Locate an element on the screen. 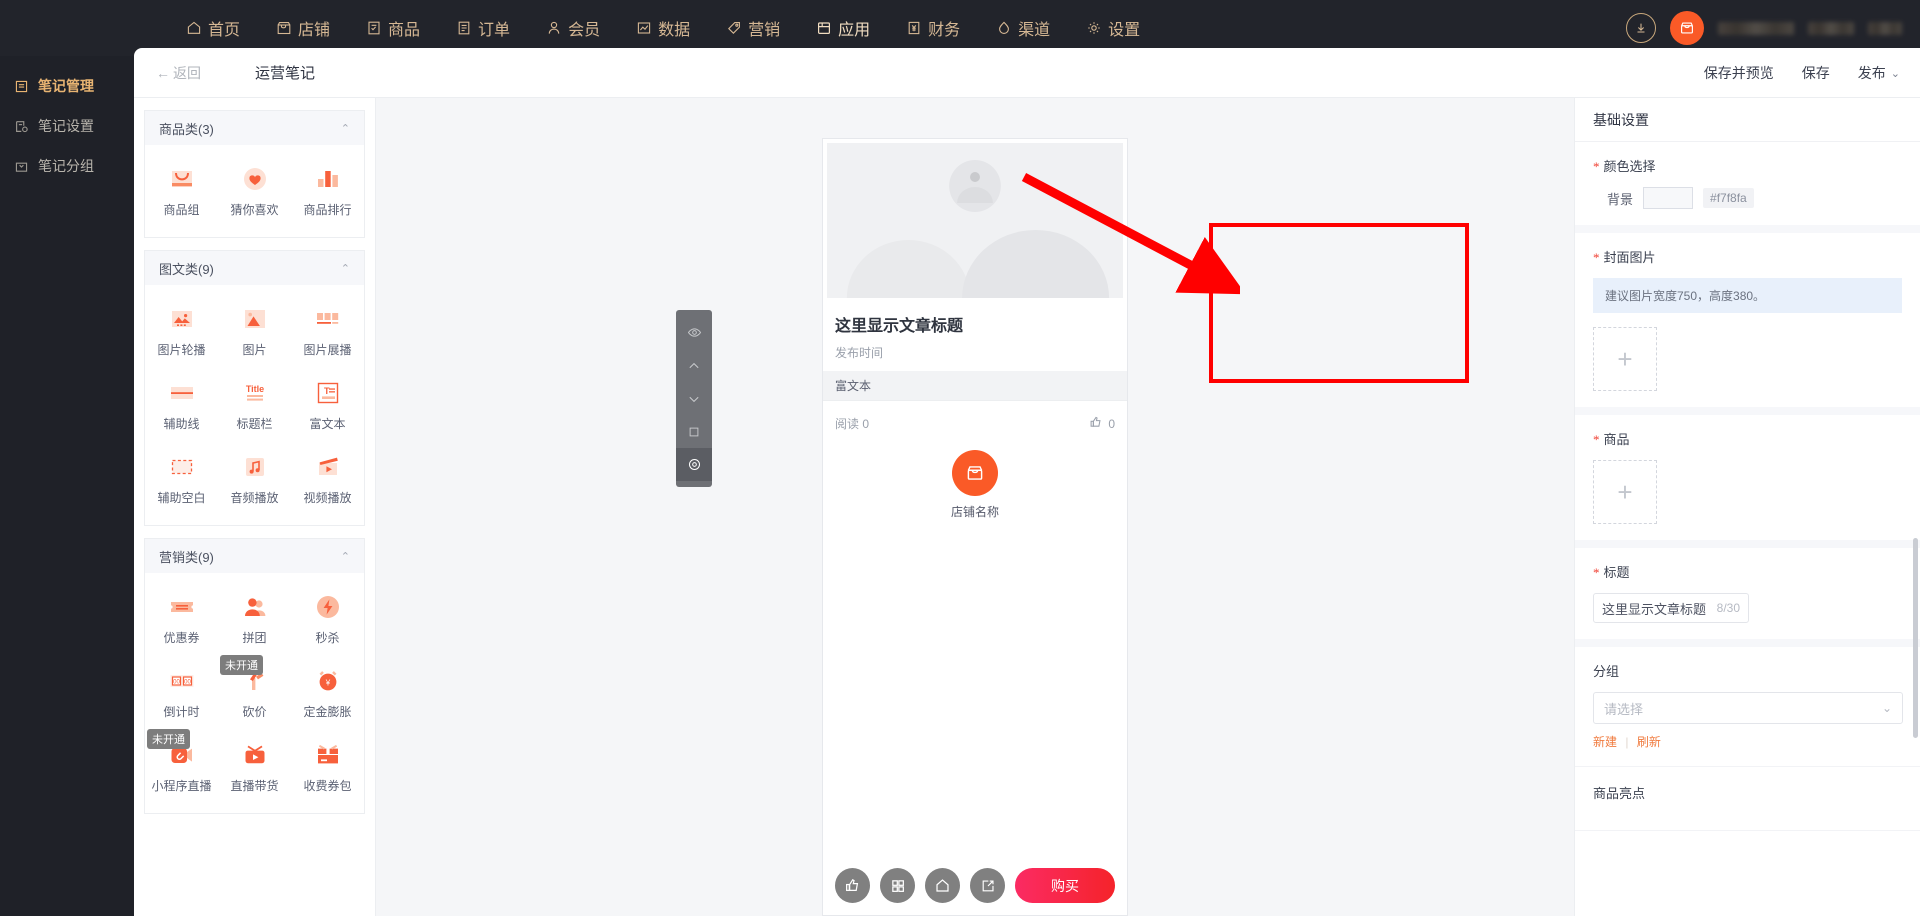 This screenshot has width=1920, height=916. component-flash-sale: 秒杀 is located at coordinates (327, 620).